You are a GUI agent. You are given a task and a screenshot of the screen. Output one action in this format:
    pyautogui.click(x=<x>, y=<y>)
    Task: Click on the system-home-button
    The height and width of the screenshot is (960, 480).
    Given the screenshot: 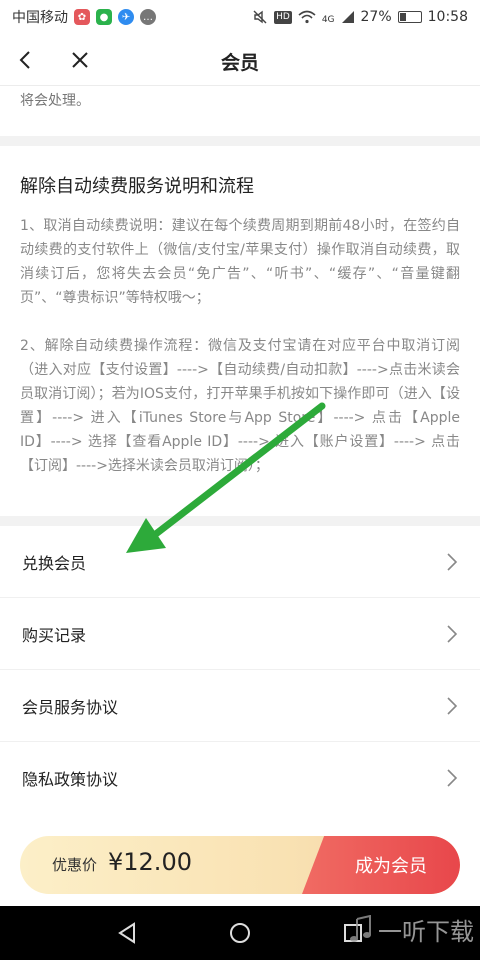 What is the action you would take?
    pyautogui.click(x=240, y=933)
    